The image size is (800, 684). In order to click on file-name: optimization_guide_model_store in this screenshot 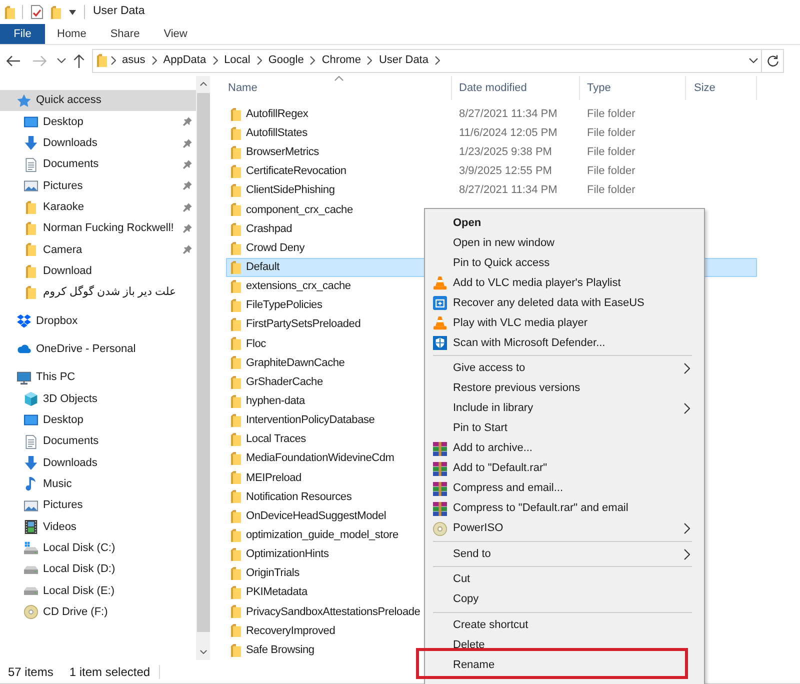, I will do `click(322, 535)`.